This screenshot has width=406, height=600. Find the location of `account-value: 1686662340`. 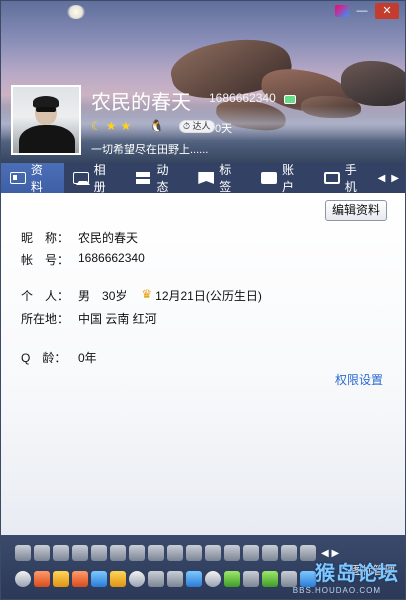

account-value: 1686662340 is located at coordinates (111, 258).